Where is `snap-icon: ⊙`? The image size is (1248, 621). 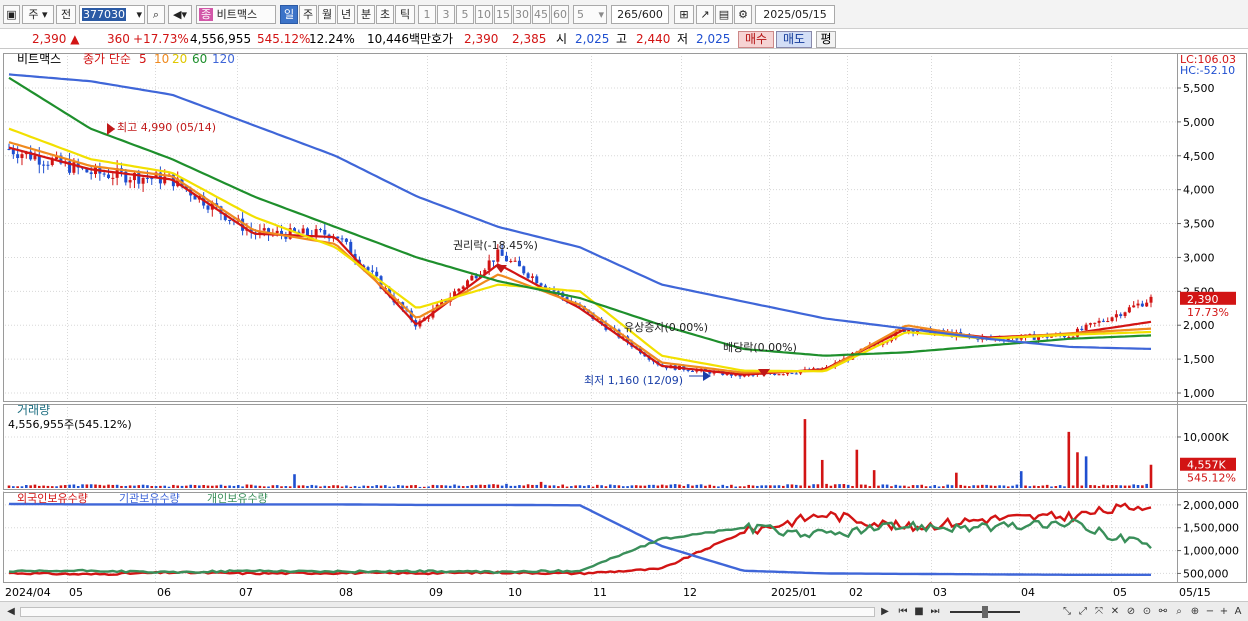 snap-icon: ⊙ is located at coordinates (1147, 612).